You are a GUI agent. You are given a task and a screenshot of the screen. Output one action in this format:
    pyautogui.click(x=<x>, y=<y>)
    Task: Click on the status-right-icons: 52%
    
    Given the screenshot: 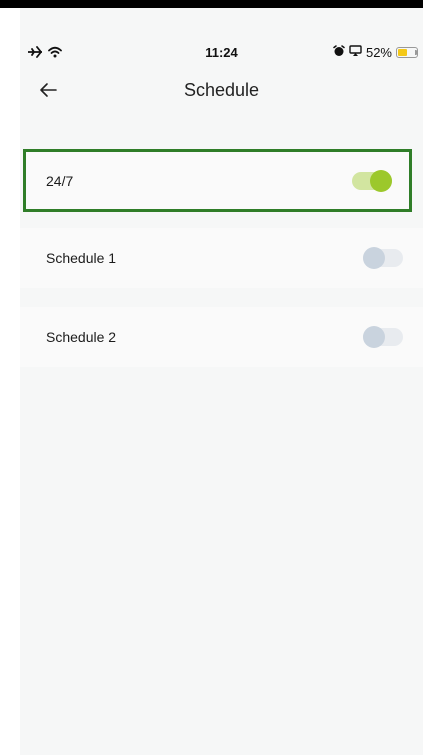 What is the action you would take?
    pyautogui.click(x=375, y=52)
    